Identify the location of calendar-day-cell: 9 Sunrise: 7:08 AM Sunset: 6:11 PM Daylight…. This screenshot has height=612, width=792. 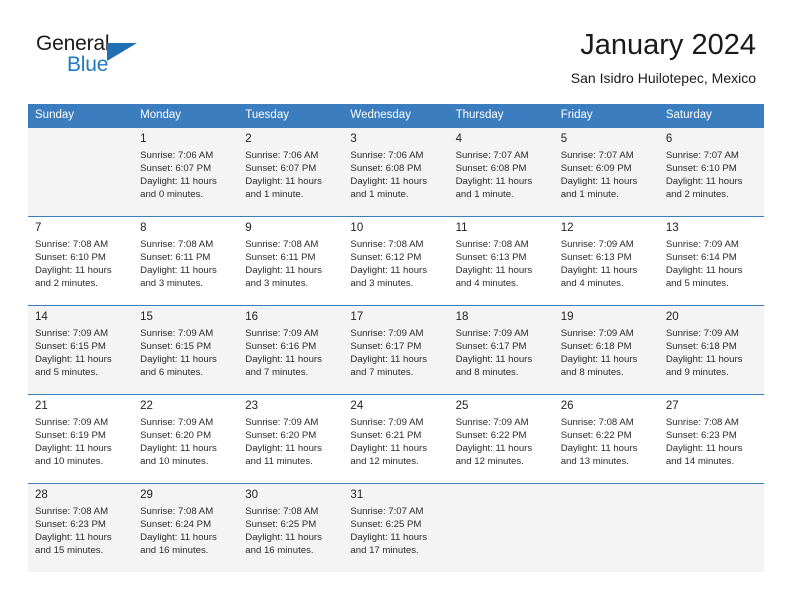
(291, 261).